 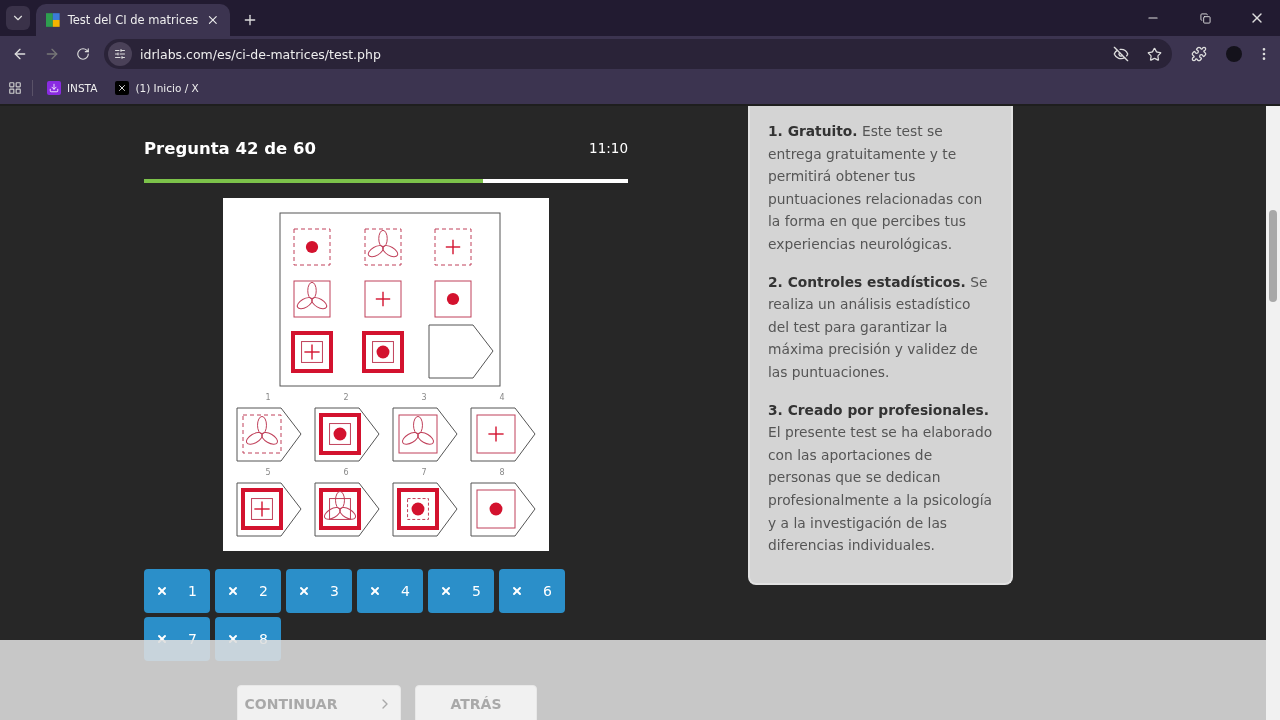 I want to click on option-number: 2, so click(x=346, y=397).